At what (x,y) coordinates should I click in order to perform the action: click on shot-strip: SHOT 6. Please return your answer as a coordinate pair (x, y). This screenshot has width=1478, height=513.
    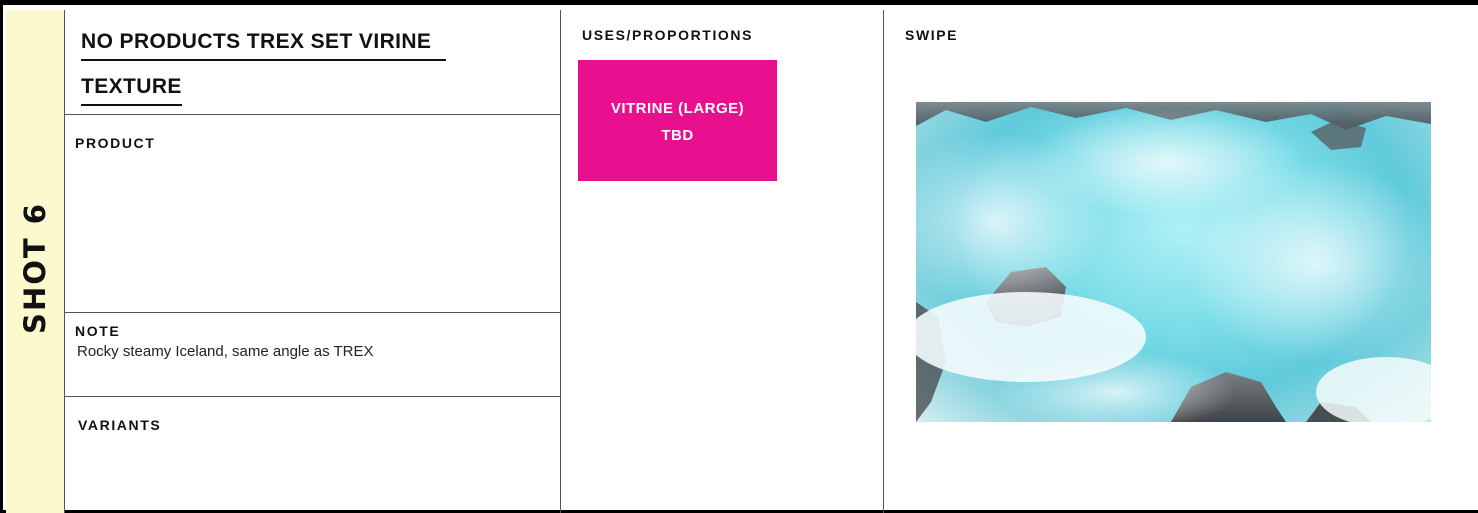
    Looking at the image, I should click on (35, 261).